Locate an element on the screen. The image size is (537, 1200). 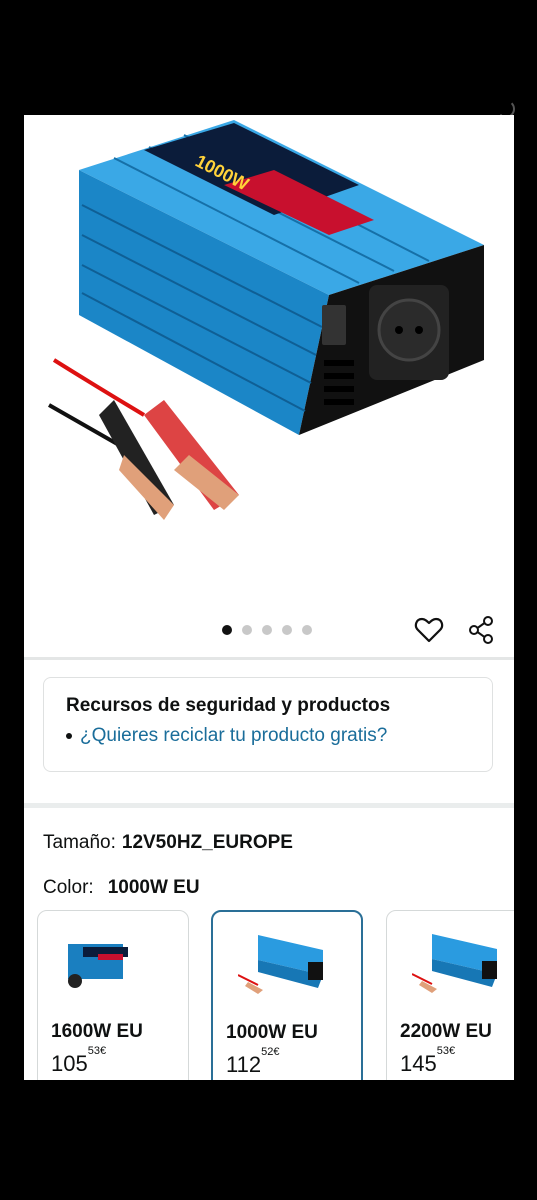
recycle-link: ¿Quieres reciclar tu producto gratis? is located at coordinates (268, 736).